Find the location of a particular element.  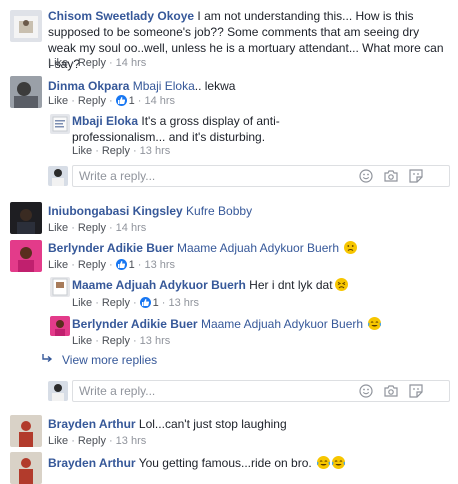

author-name: Iniubongabasi Kingsley is located at coordinates (115, 211).